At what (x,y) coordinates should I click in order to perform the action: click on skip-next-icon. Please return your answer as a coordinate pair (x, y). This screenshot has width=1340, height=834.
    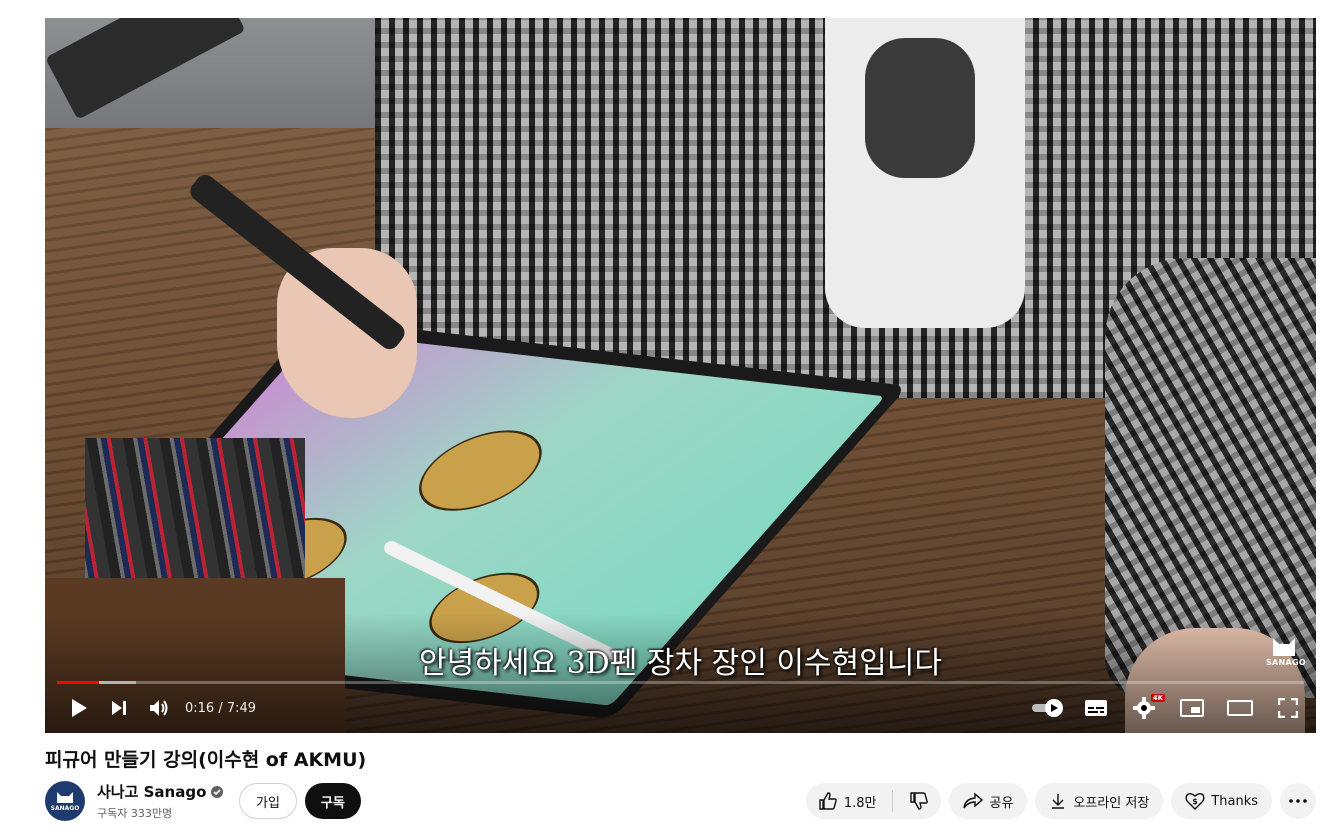
    Looking at the image, I should click on (119, 708).